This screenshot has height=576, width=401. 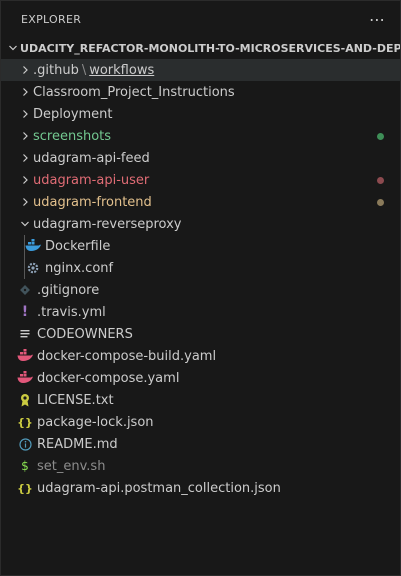 I want to click on tree-item-label: .travis.yml, so click(x=71, y=312).